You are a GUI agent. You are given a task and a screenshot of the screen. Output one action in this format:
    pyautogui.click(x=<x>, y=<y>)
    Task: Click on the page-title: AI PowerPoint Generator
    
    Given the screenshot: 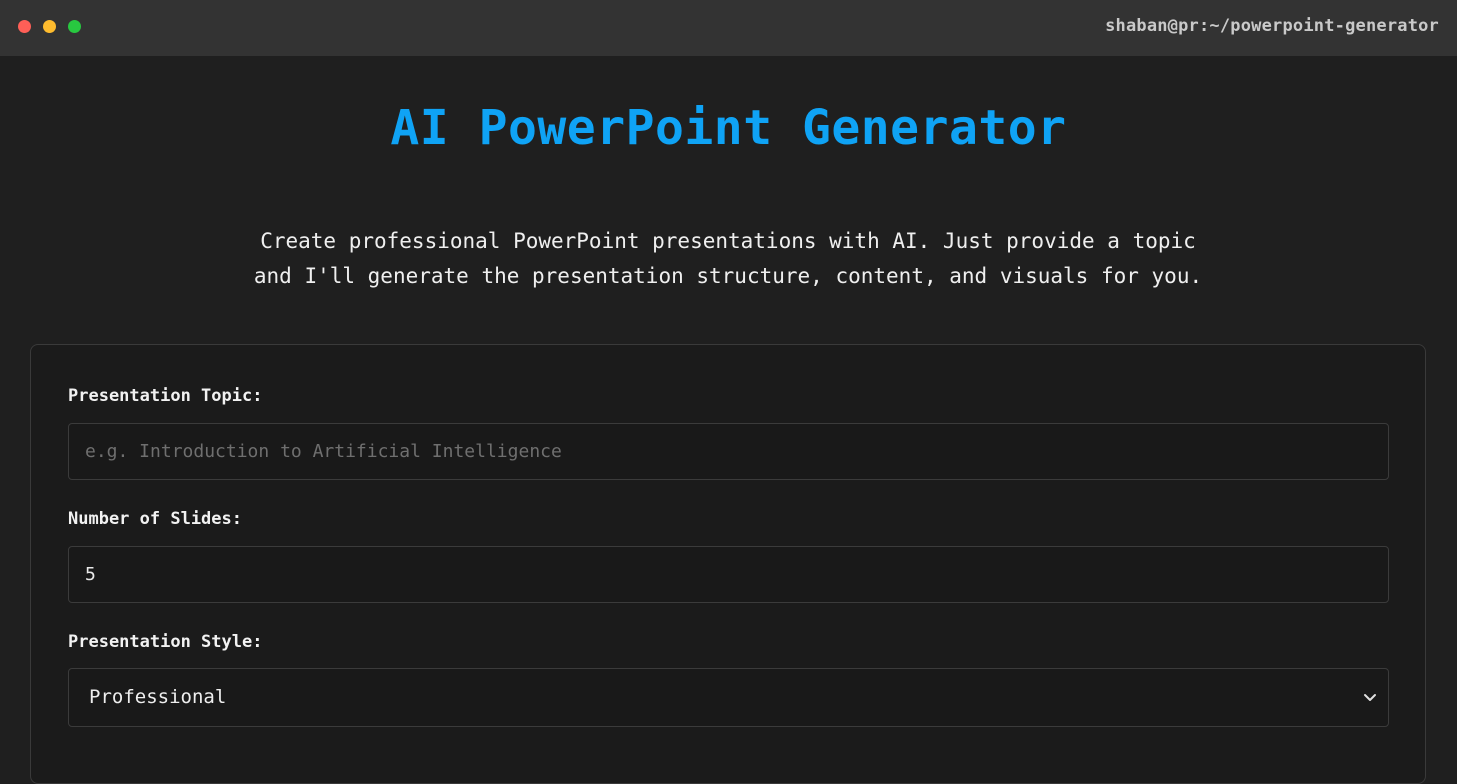 What is the action you would take?
    pyautogui.click(x=728, y=128)
    